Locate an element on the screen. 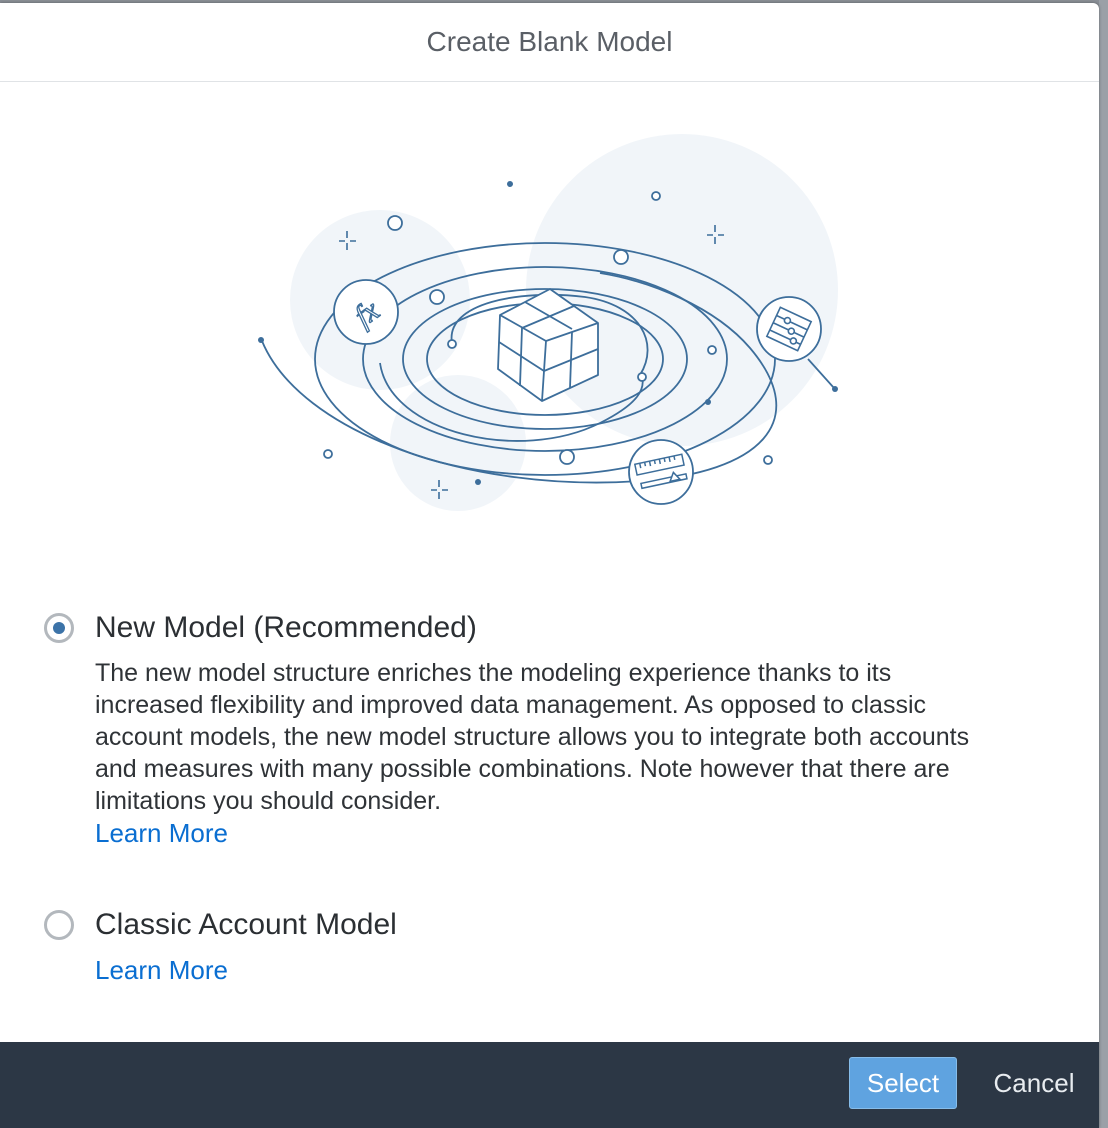 This screenshot has height=1128, width=1108. background-edge is located at coordinates (1103, 564).